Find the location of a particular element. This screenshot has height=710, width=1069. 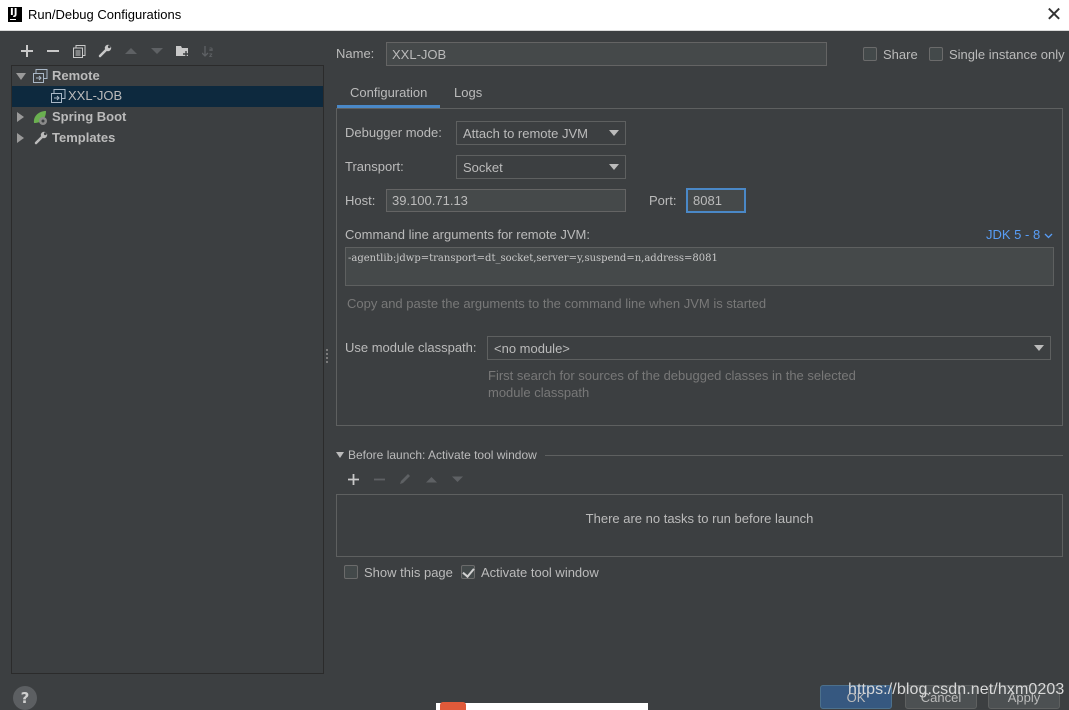

transport-select: Socket is located at coordinates (541, 167).